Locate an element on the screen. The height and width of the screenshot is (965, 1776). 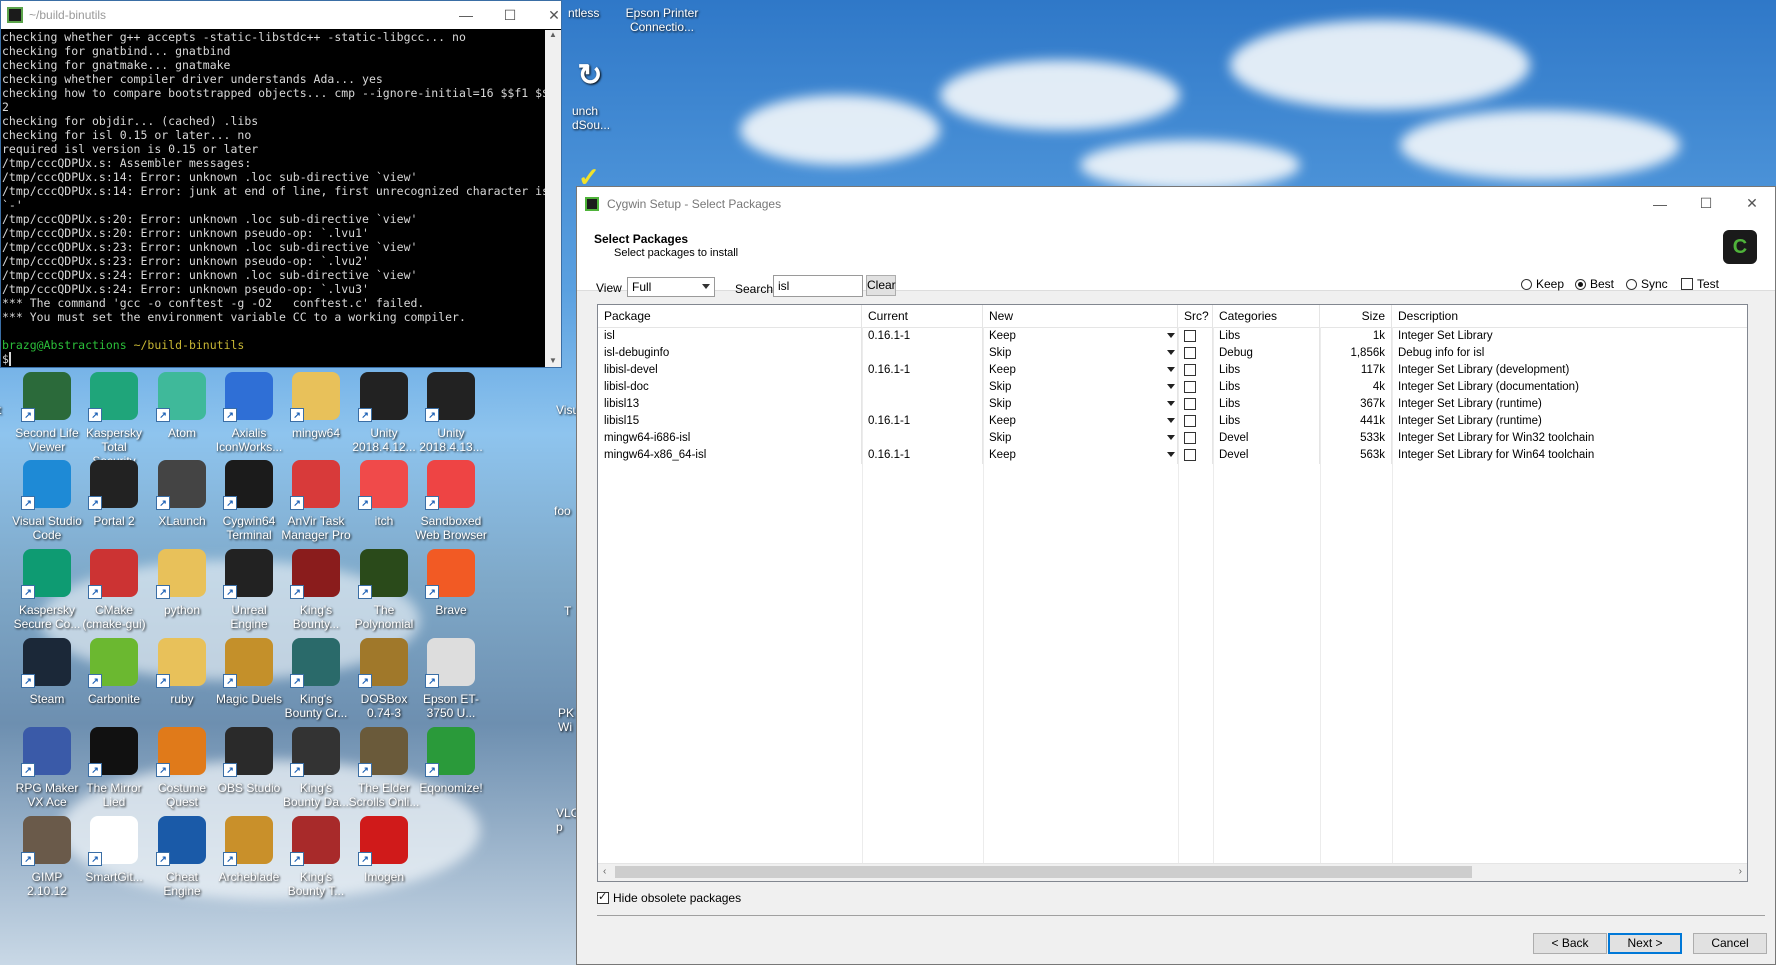
desktop-icon: ↗ Archeblade is located at coordinates (249, 850).